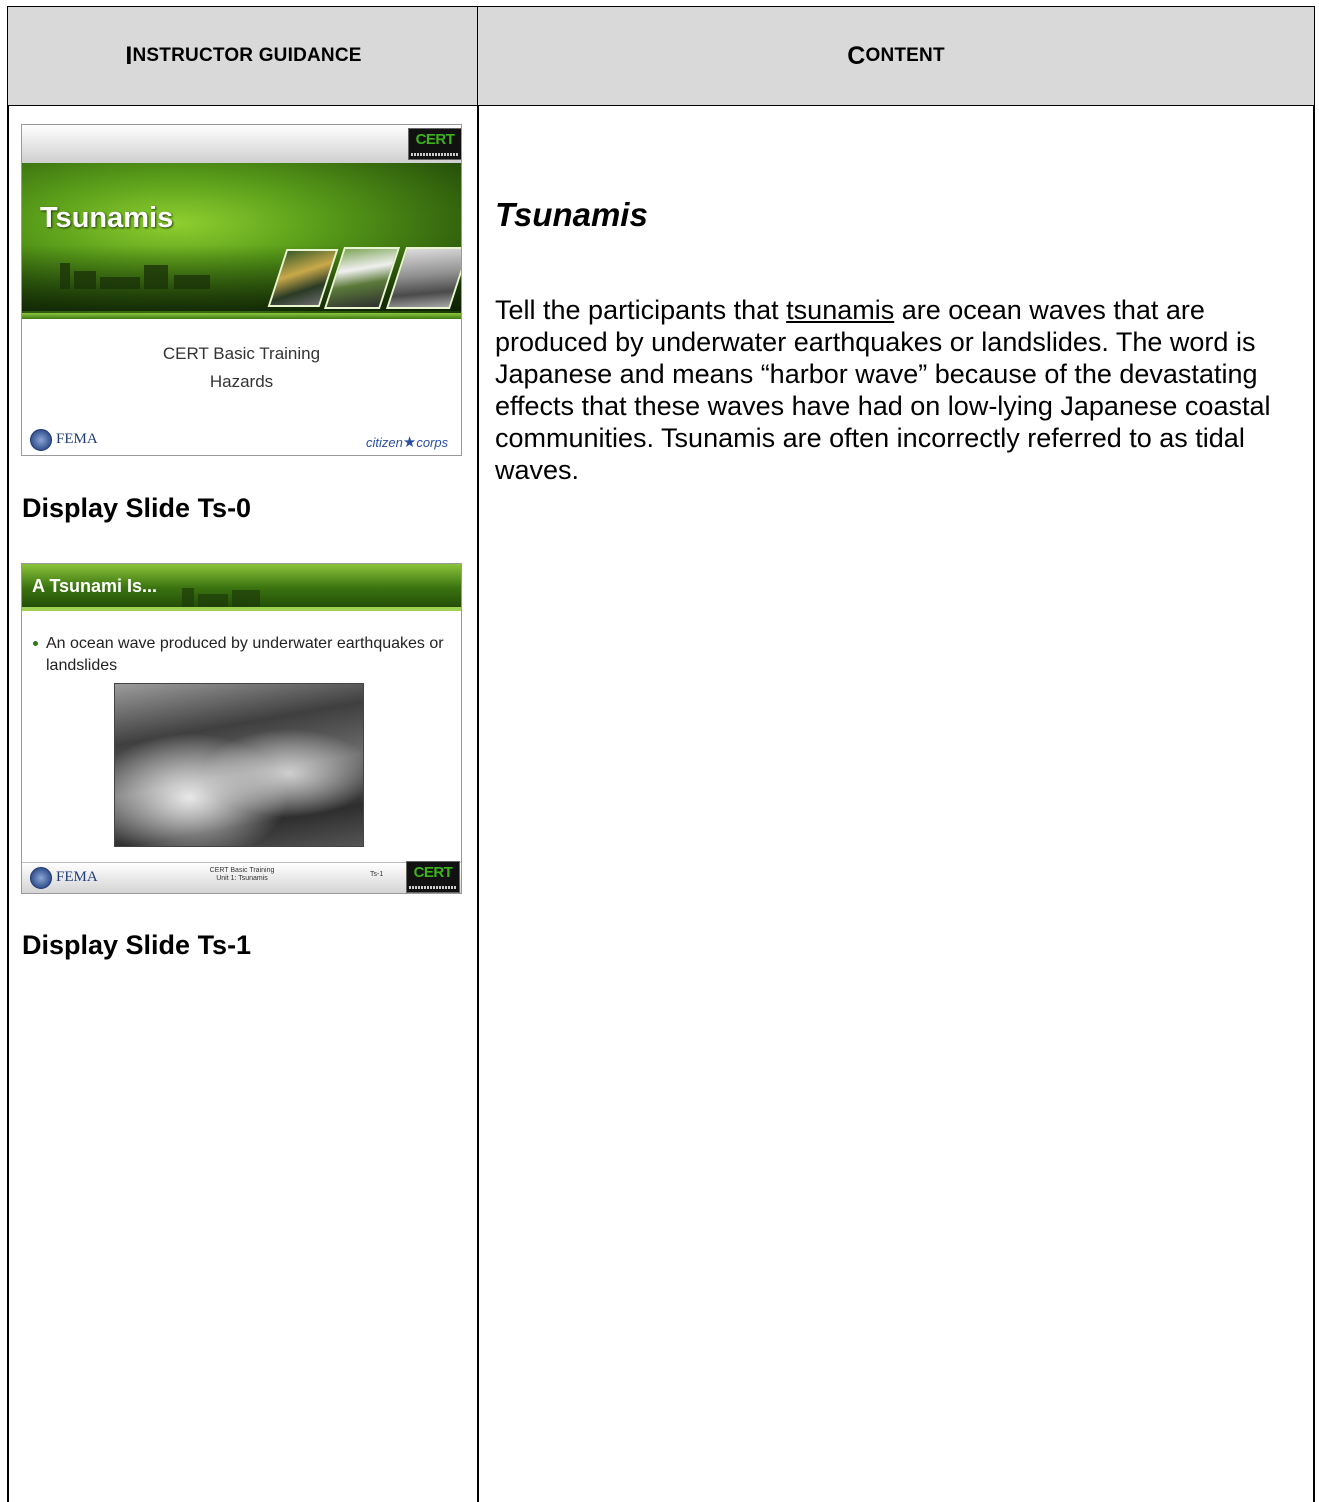 Image resolution: width=1319 pixels, height=1502 pixels. I want to click on header-left-cap: I, so click(129, 55).